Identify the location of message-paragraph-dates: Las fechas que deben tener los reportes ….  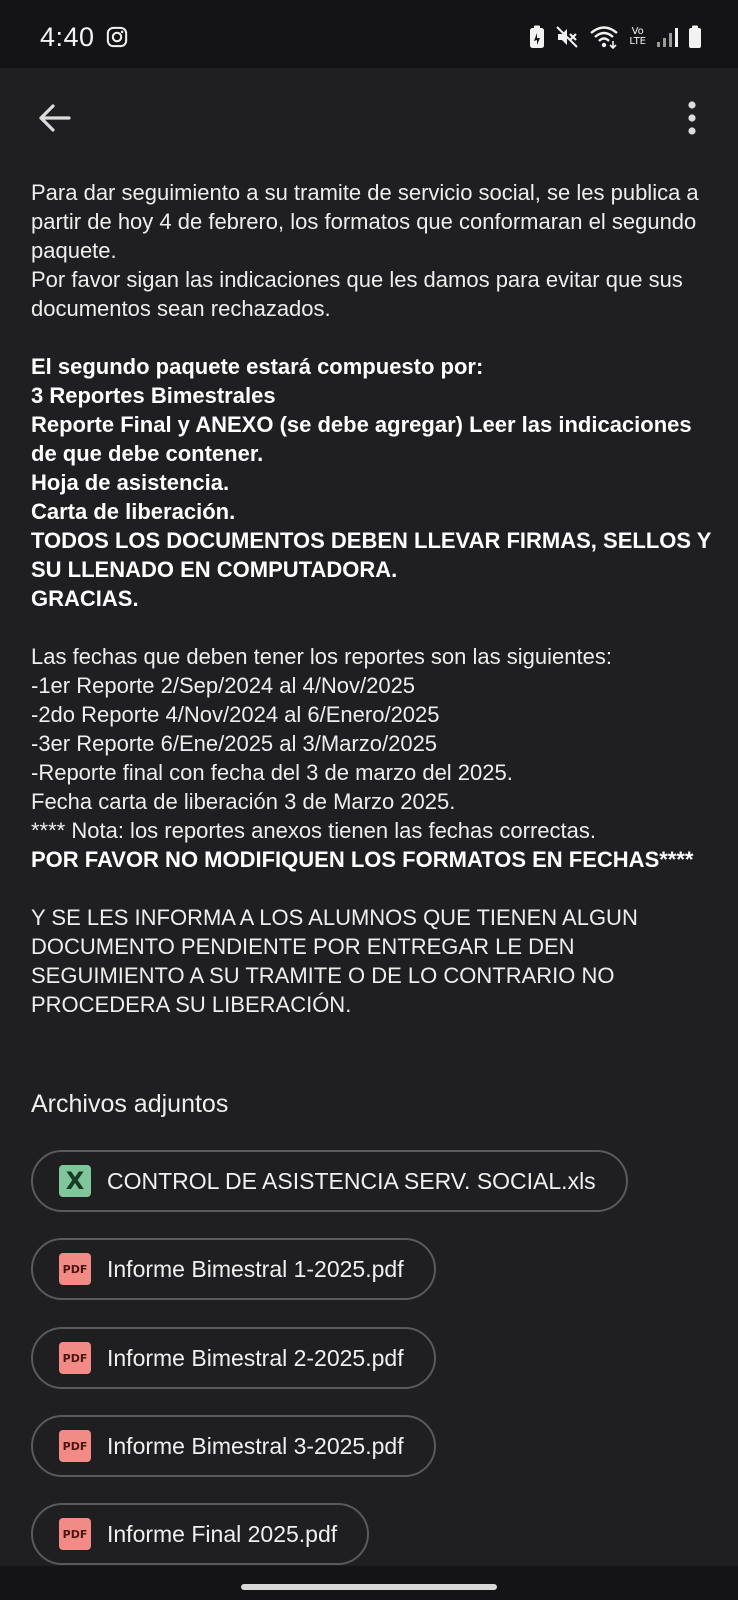
(321, 743).